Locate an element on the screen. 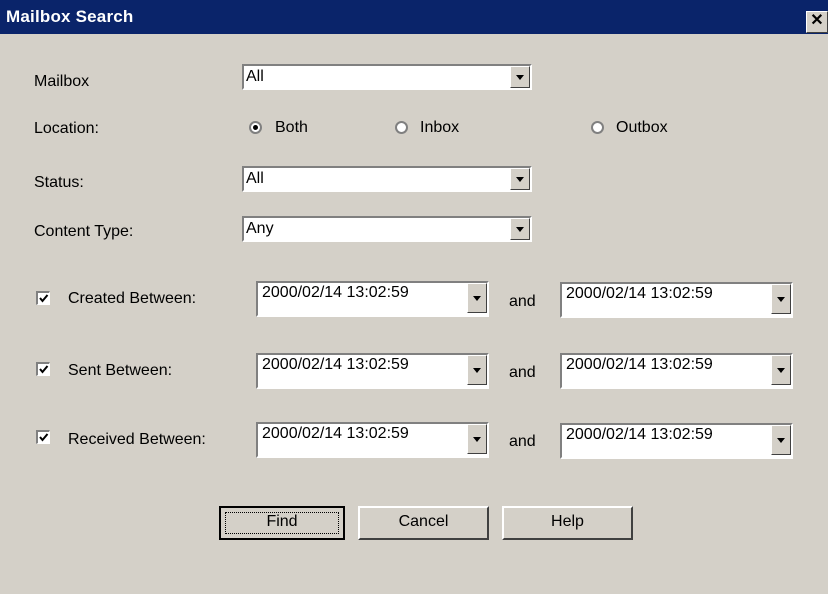 The width and height of the screenshot is (828, 594). radio-both is located at coordinates (255, 127).